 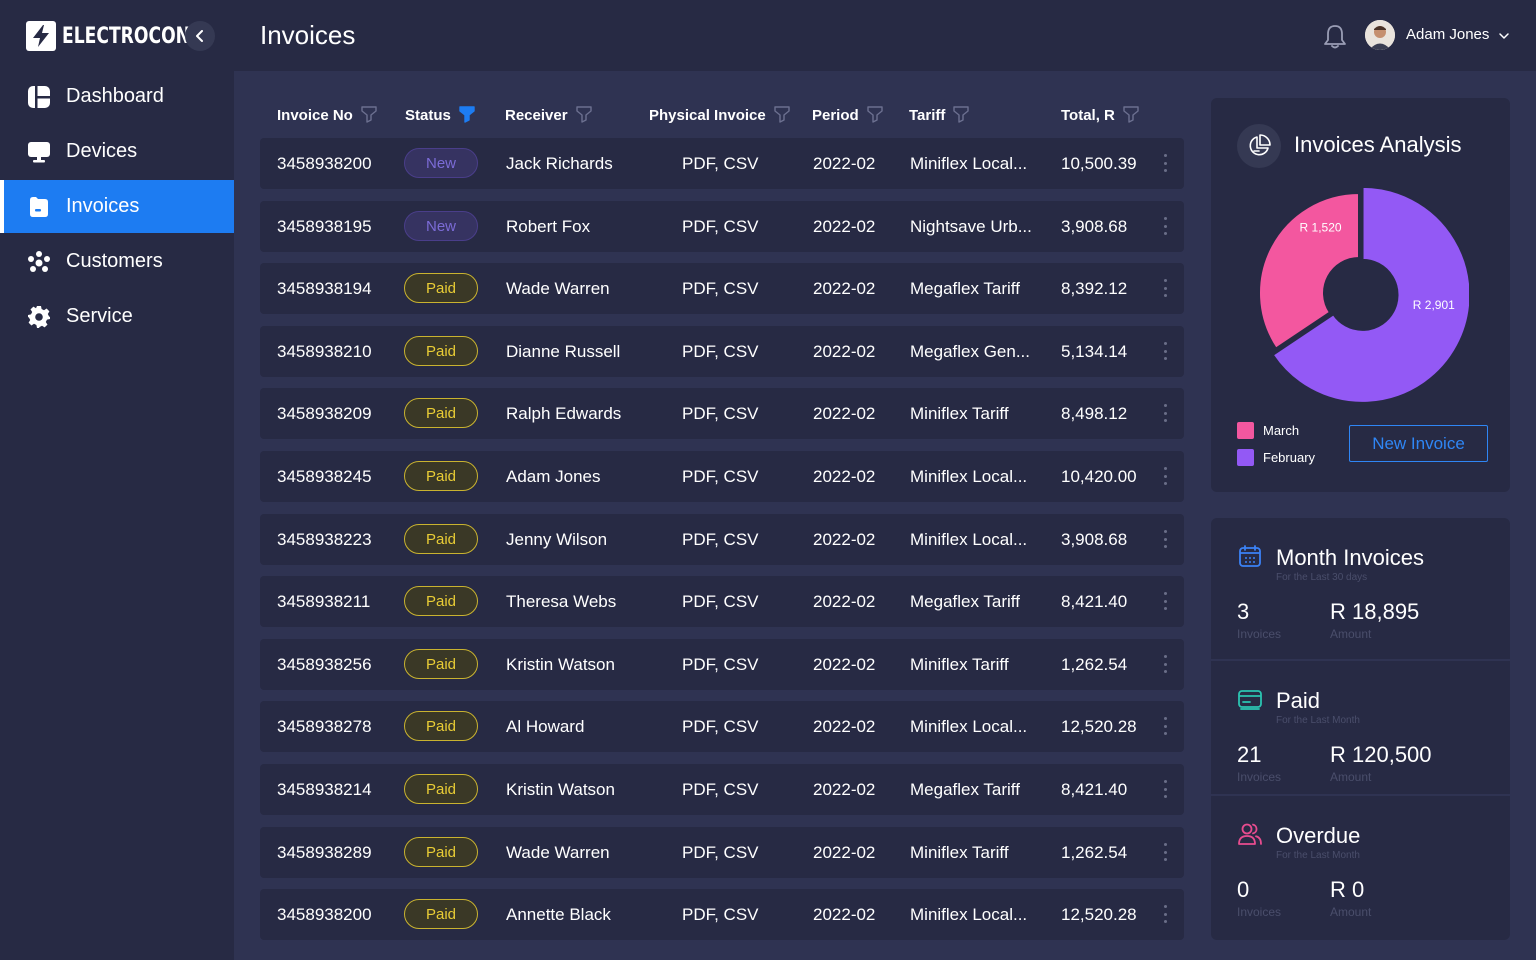 I want to click on cell-invoice-no: 3458938278, so click(x=324, y=726).